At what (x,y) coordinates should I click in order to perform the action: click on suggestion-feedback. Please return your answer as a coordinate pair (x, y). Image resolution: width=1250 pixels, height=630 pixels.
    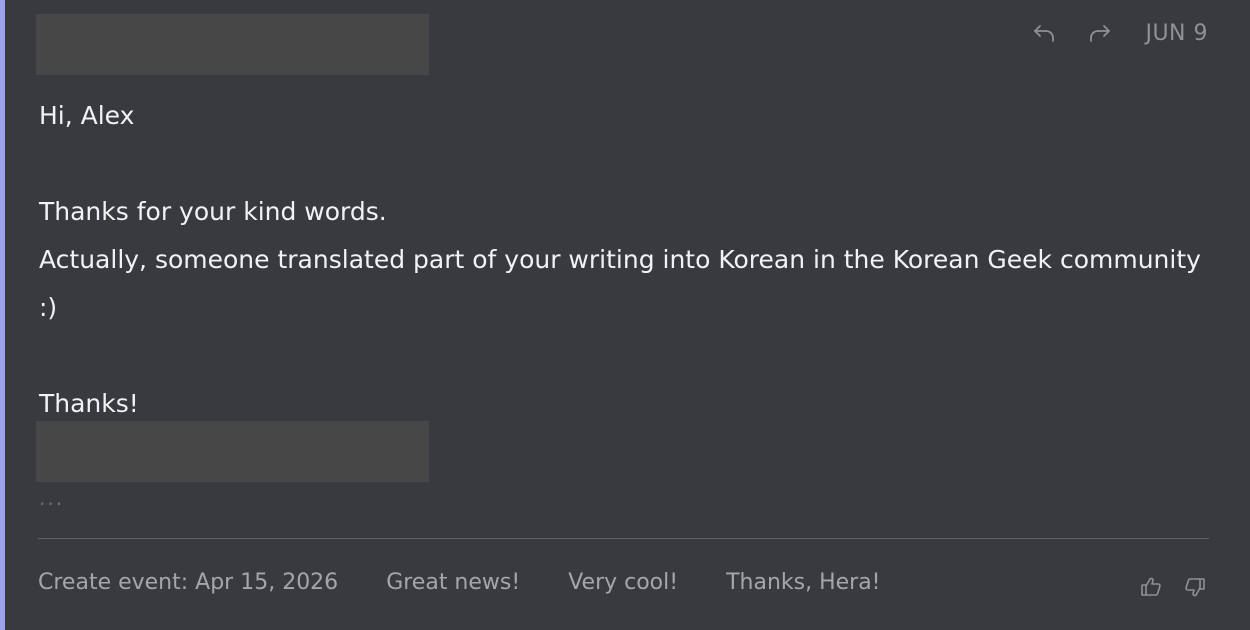
    Looking at the image, I should click on (1173, 587).